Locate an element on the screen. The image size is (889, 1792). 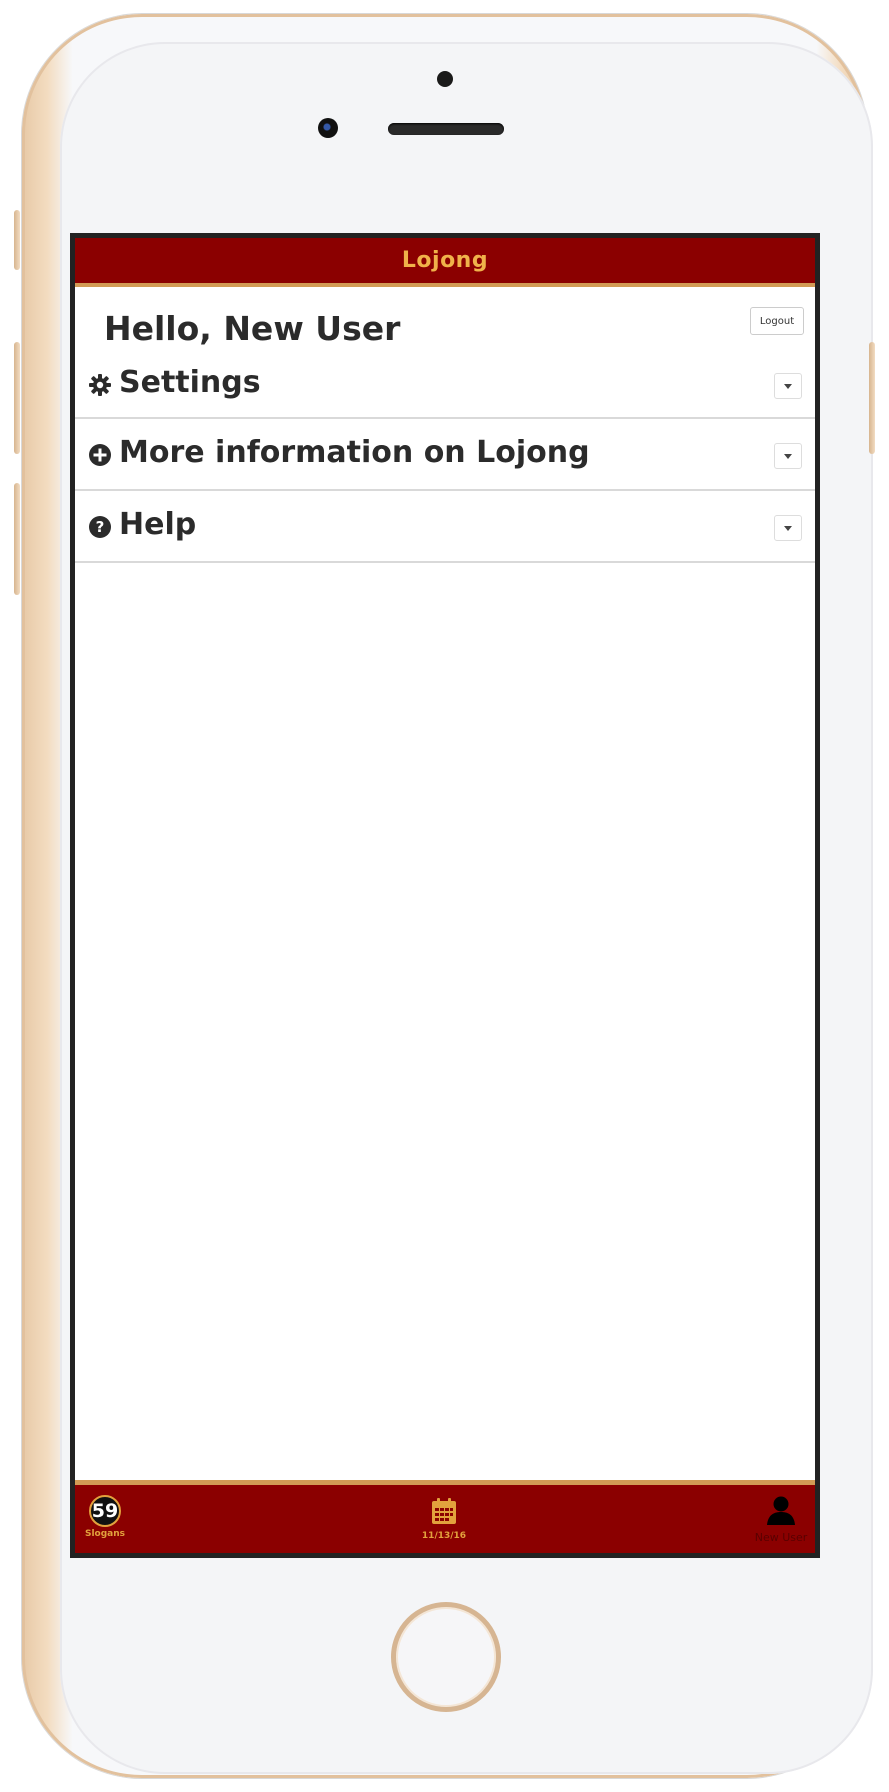
tab-profile-label: New User is located at coordinates (781, 1537).